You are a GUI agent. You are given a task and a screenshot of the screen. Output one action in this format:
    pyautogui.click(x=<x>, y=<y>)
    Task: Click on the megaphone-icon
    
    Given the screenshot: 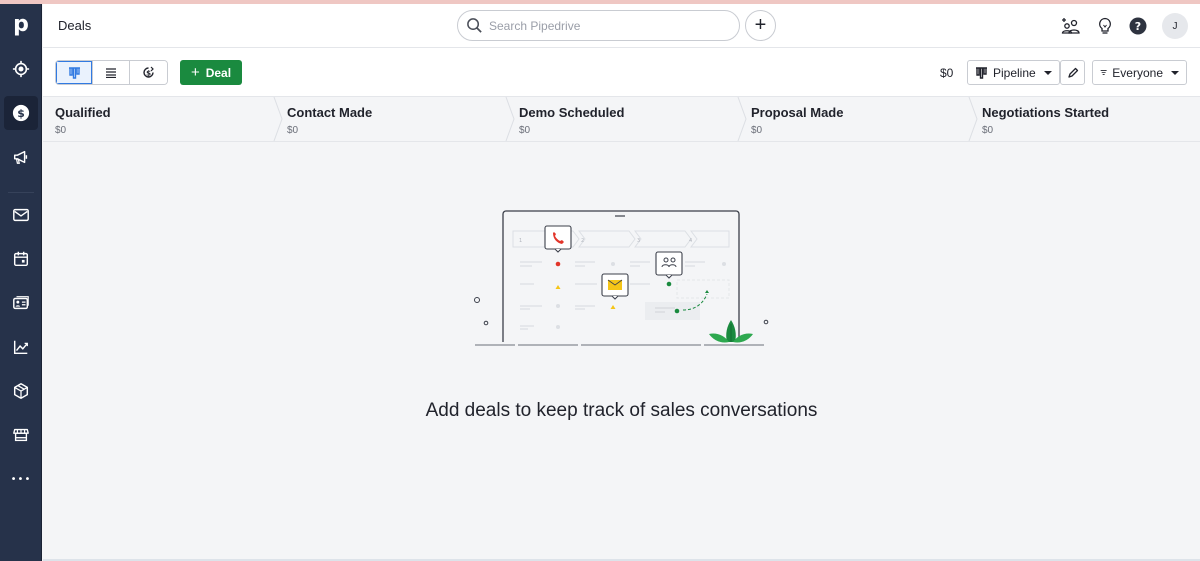 What is the action you would take?
    pyautogui.click(x=20, y=157)
    